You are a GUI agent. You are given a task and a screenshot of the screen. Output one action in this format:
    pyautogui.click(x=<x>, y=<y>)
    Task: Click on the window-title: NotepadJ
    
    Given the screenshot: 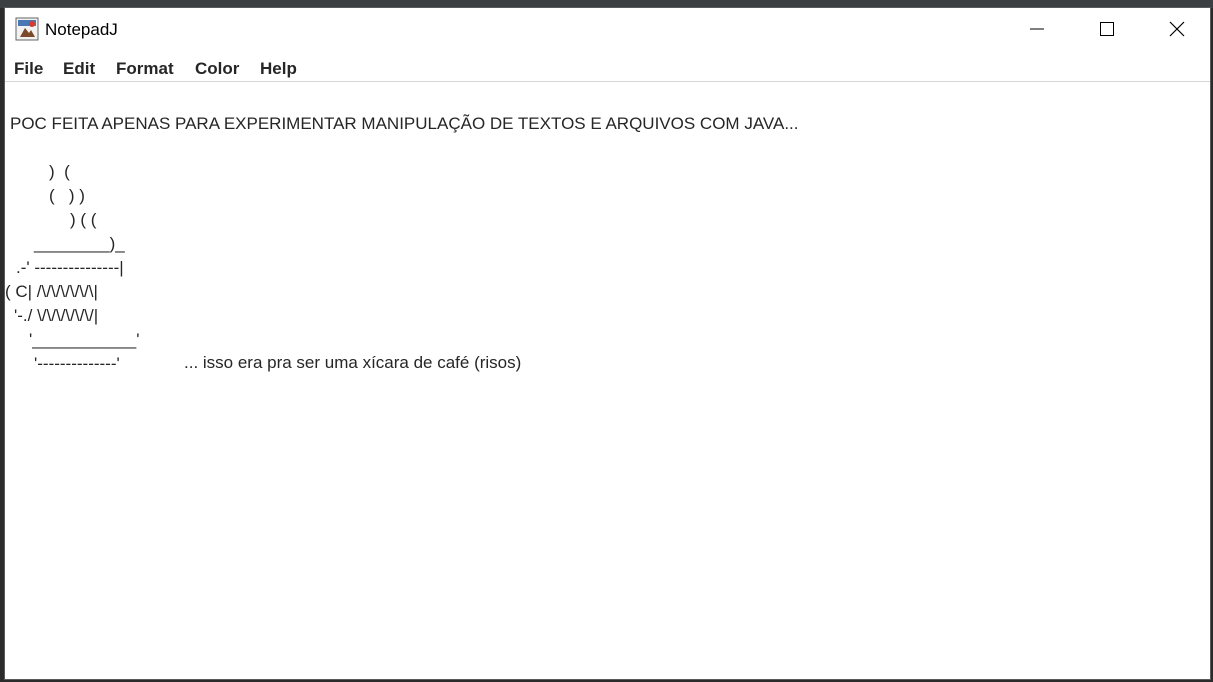 What is the action you would take?
    pyautogui.click(x=81, y=29)
    